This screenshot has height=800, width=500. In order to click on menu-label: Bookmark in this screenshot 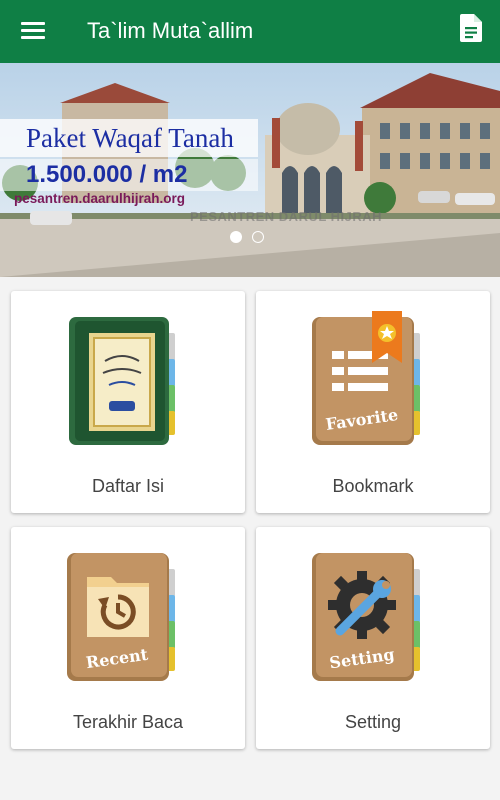, I will do `click(373, 486)`.